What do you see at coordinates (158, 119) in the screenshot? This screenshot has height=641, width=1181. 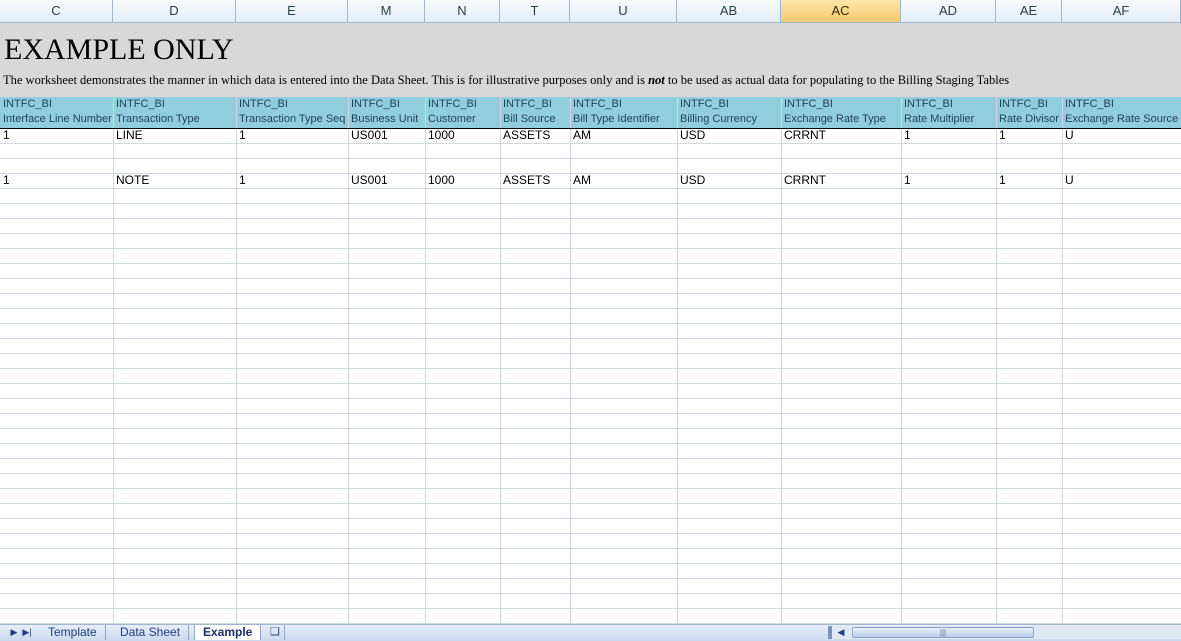 I see `header-cell: Transaction Type` at bounding box center [158, 119].